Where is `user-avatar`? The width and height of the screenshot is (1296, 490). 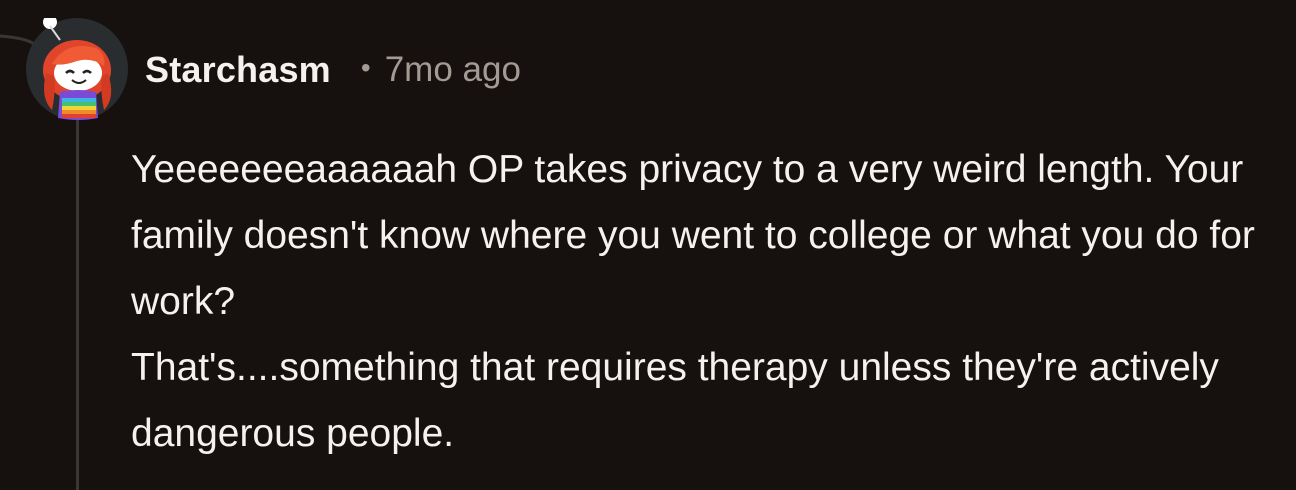
user-avatar is located at coordinates (77, 69).